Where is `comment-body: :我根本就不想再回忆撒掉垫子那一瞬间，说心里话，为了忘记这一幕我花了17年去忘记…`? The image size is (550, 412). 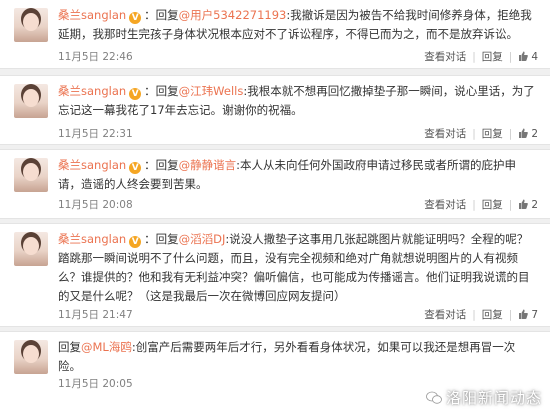 comment-body: :我根本就不想再回忆撒掉垫子那一瞬间，说心里话，为了忘记这一幕我花了17年去忘记… is located at coordinates (296, 100).